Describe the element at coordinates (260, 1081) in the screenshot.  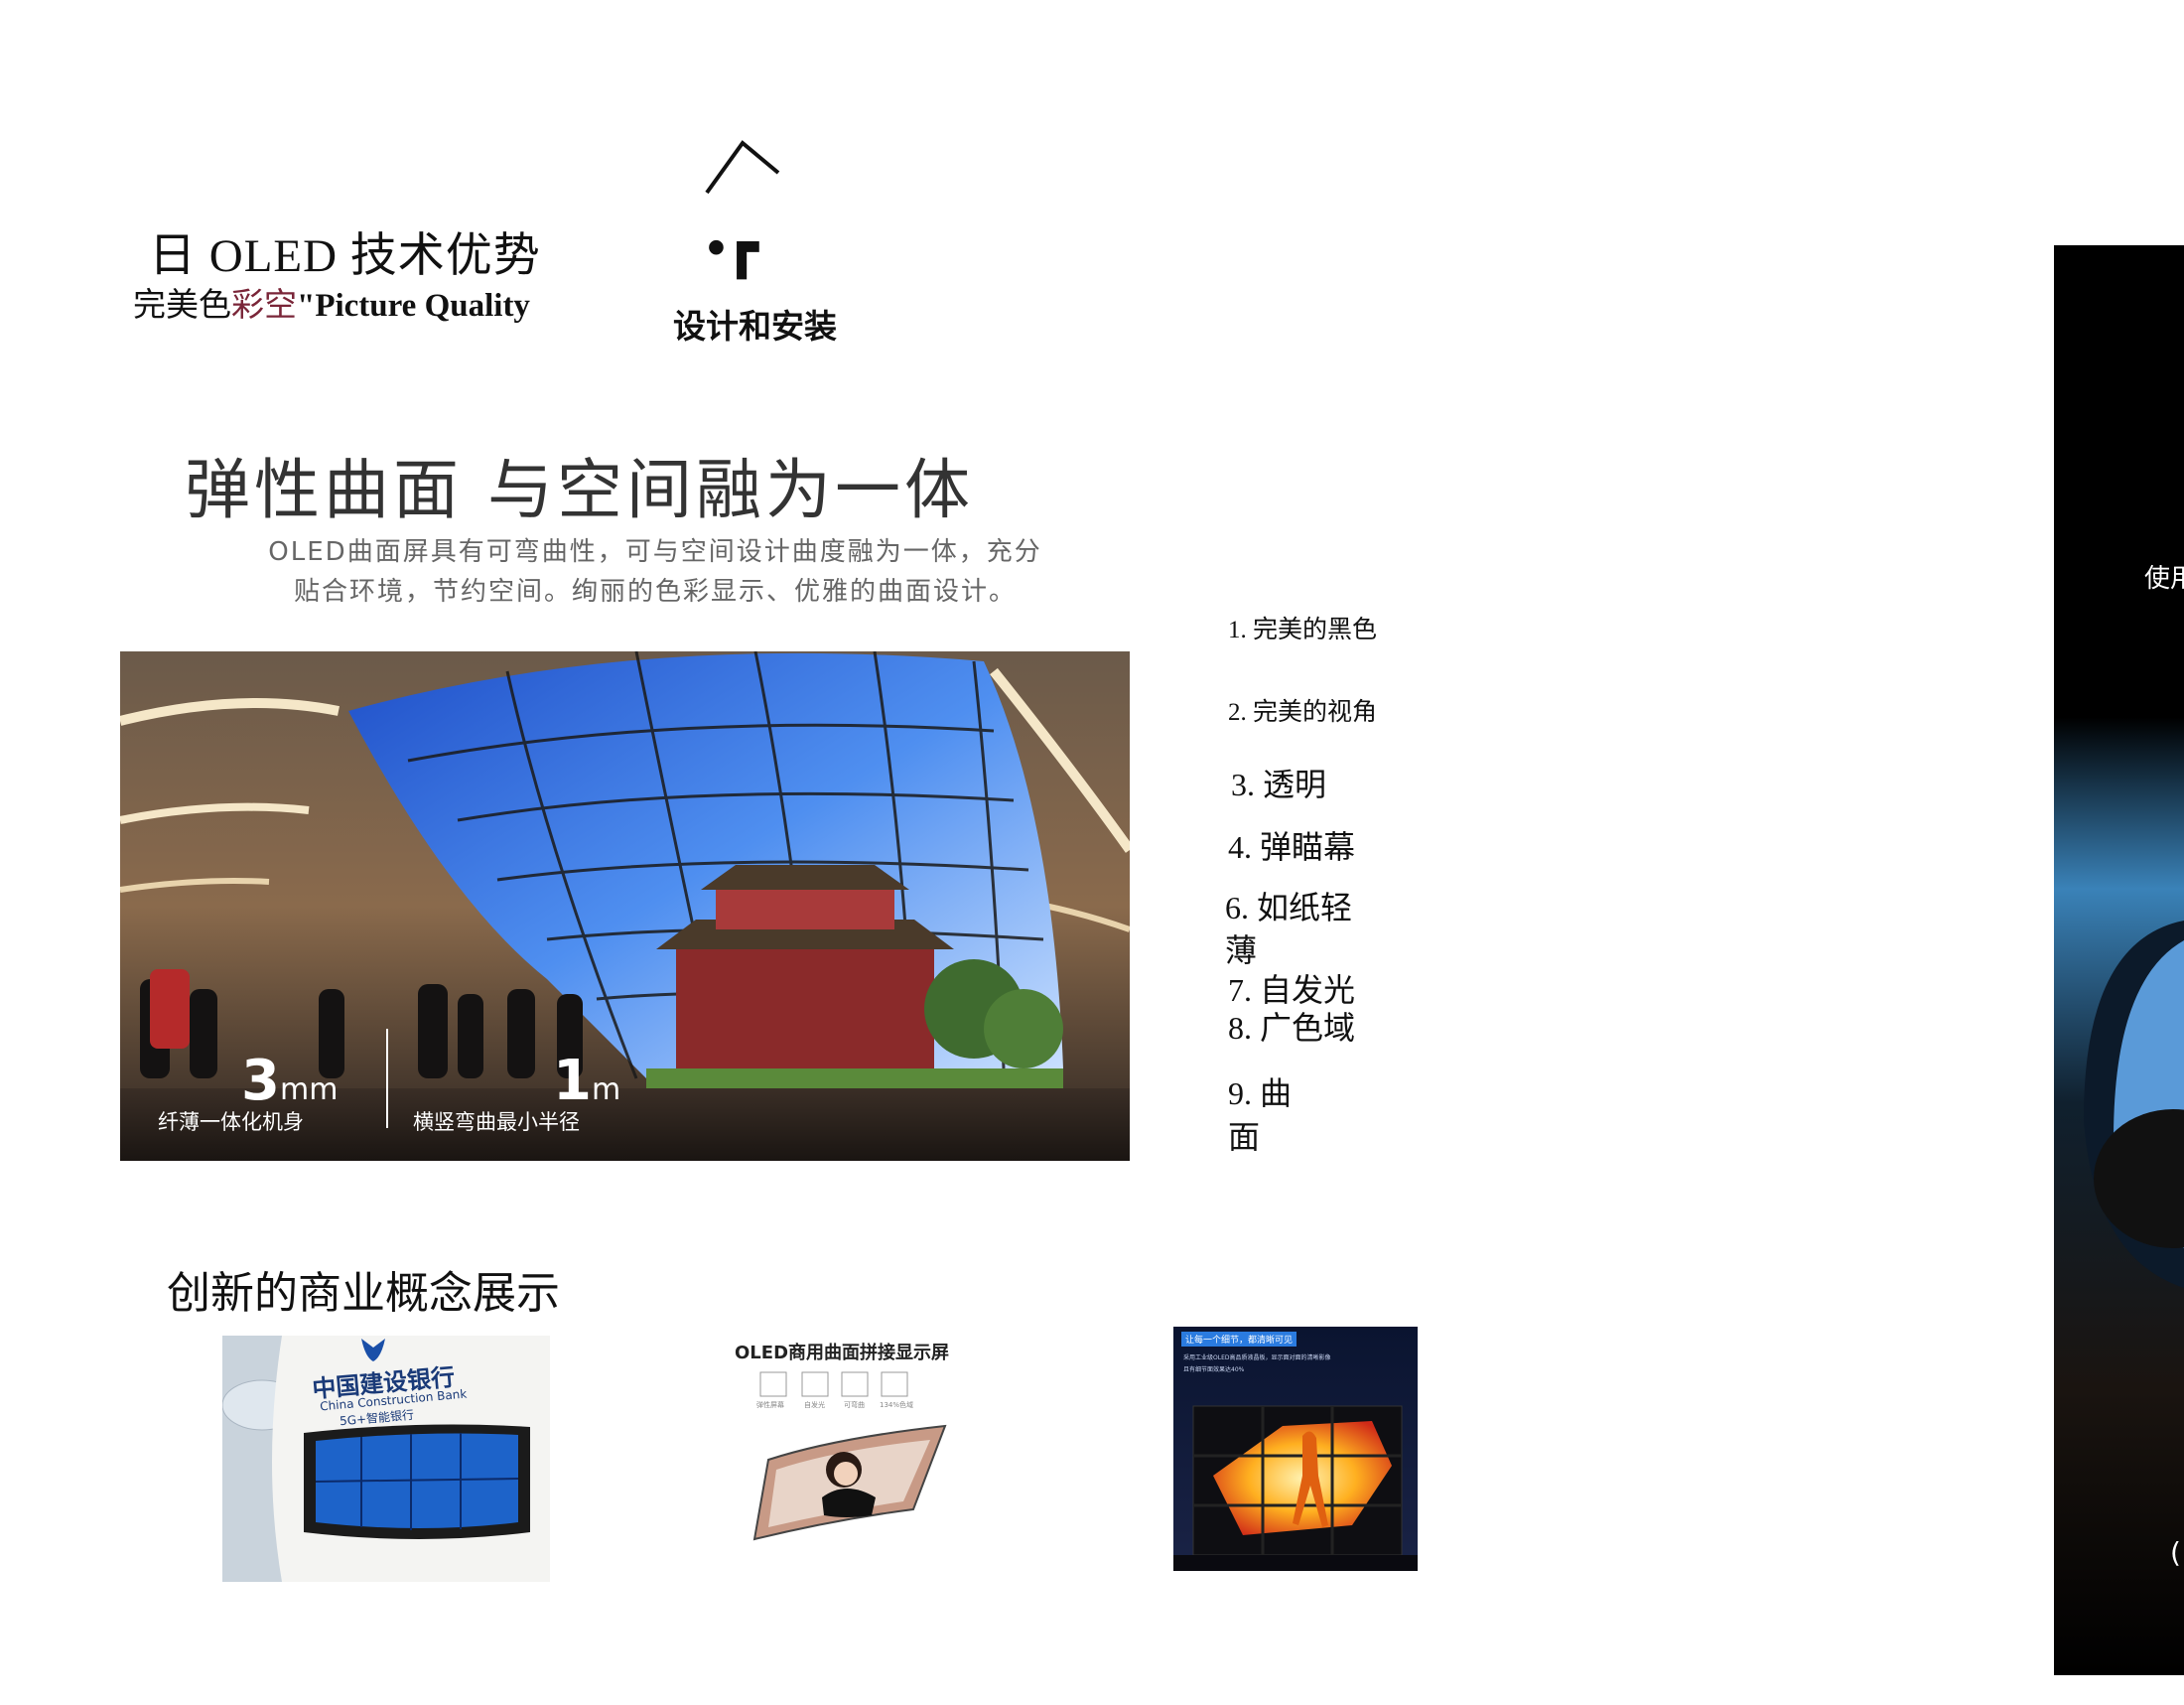
I see `spec-thickness-number: 3` at that location.